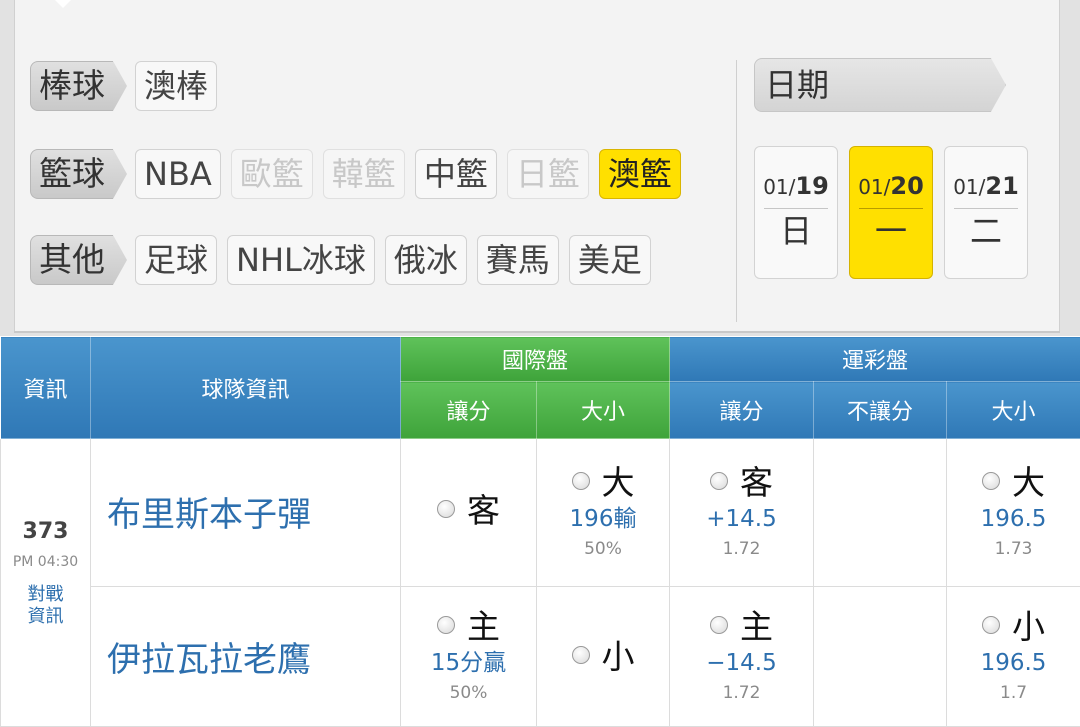 Image resolution: width=1080 pixels, height=727 pixels. What do you see at coordinates (548, 174) in the screenshot?
I see `league-tag: 日籃` at bounding box center [548, 174].